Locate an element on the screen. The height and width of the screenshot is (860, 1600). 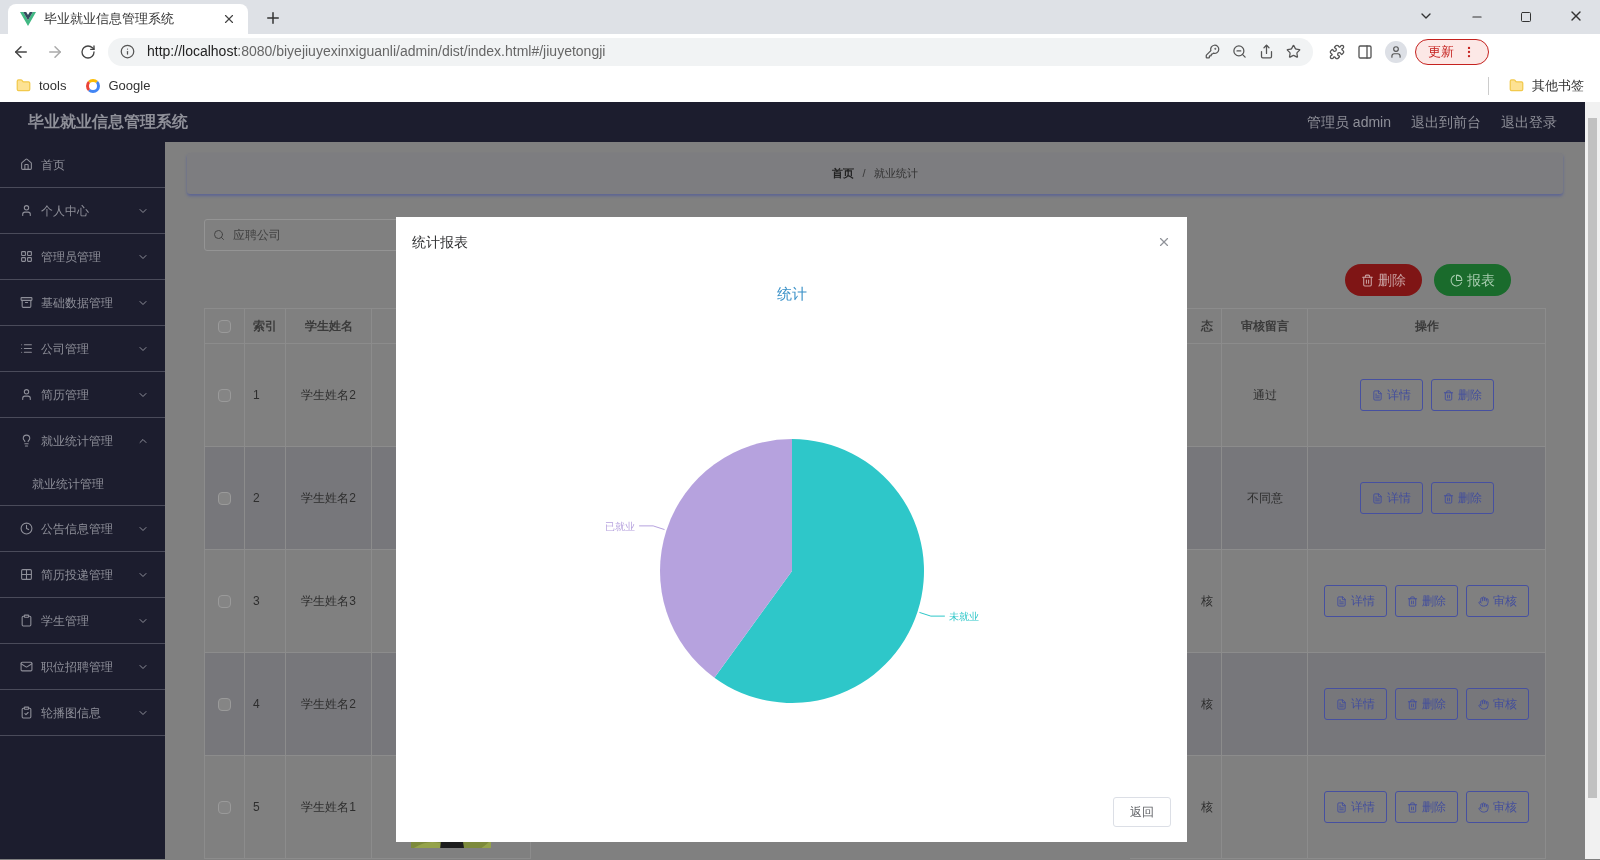
new-tab-icon is located at coordinates (273, 18).